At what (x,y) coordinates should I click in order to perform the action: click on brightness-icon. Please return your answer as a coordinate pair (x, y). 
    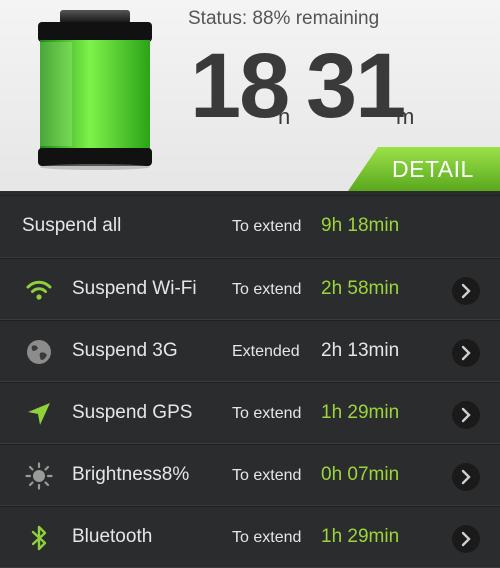
    Looking at the image, I should click on (39, 476).